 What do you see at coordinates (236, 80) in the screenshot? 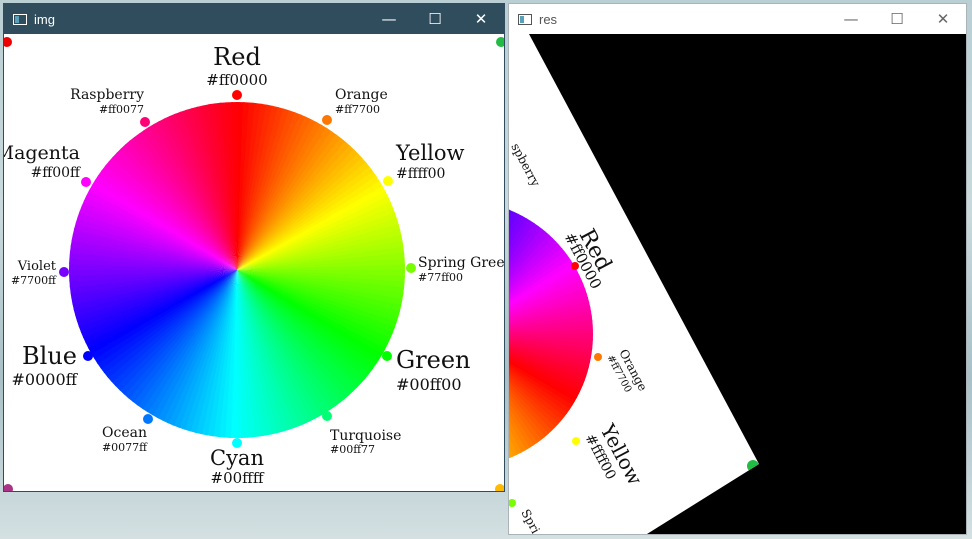
I see `label-red-hex: #ff0000` at bounding box center [236, 80].